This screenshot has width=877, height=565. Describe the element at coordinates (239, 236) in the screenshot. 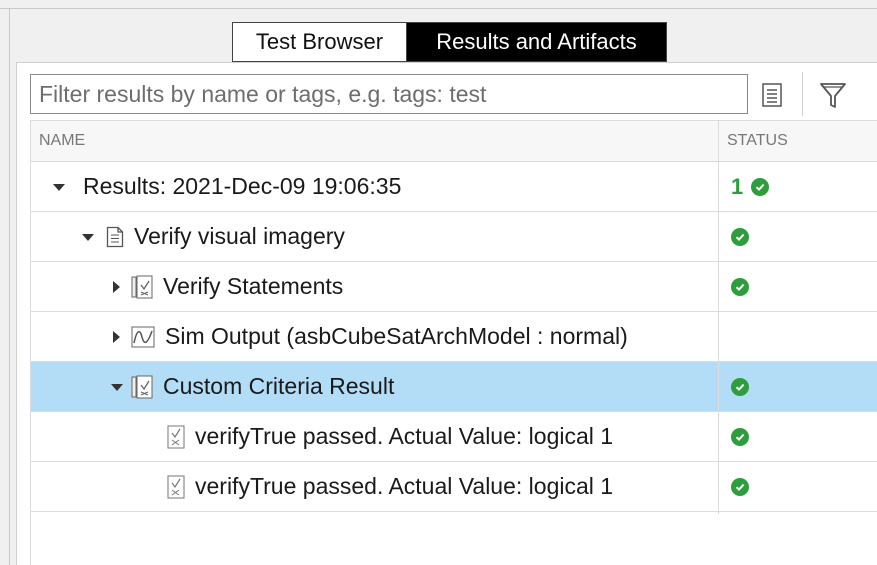

I see `row-label: Verify visual imagery` at that location.